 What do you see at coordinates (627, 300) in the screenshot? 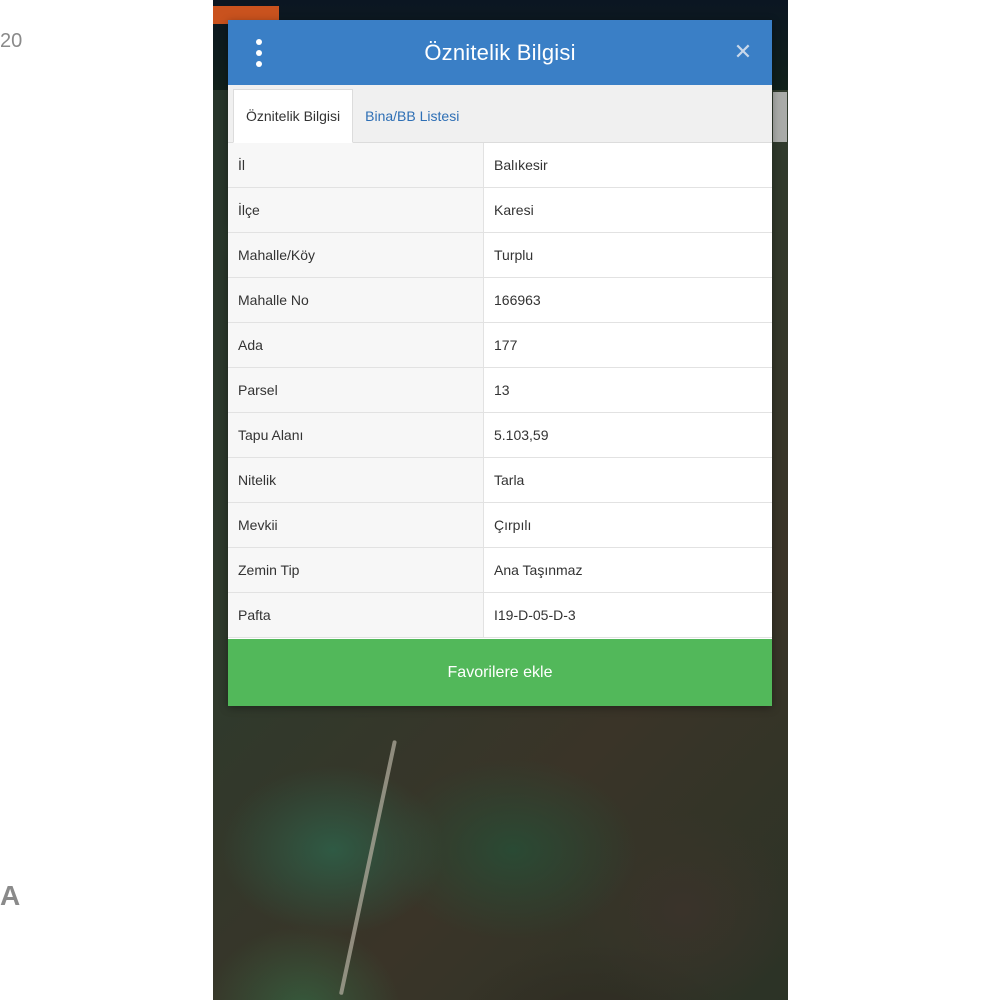
I see `attribute-value: 166963` at bounding box center [627, 300].